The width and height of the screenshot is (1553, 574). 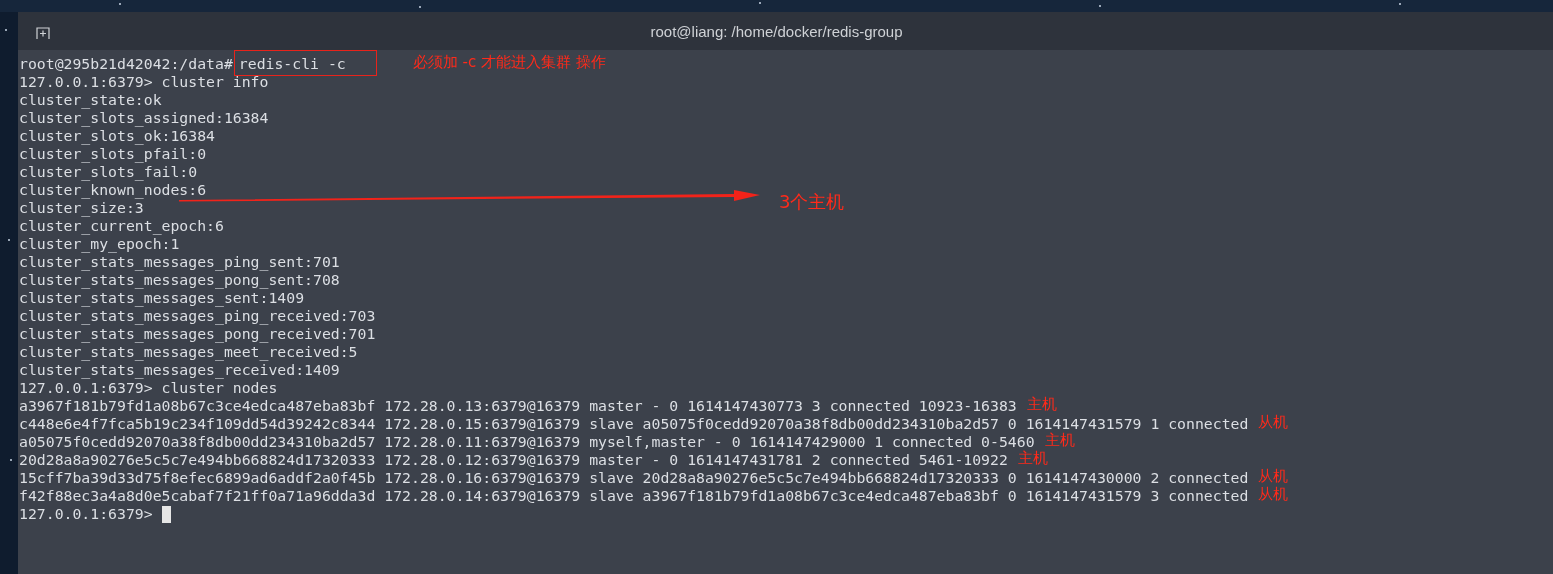 I want to click on terminal-line: cluster_stats_messages_pong_received:701, so click(x=197, y=334).